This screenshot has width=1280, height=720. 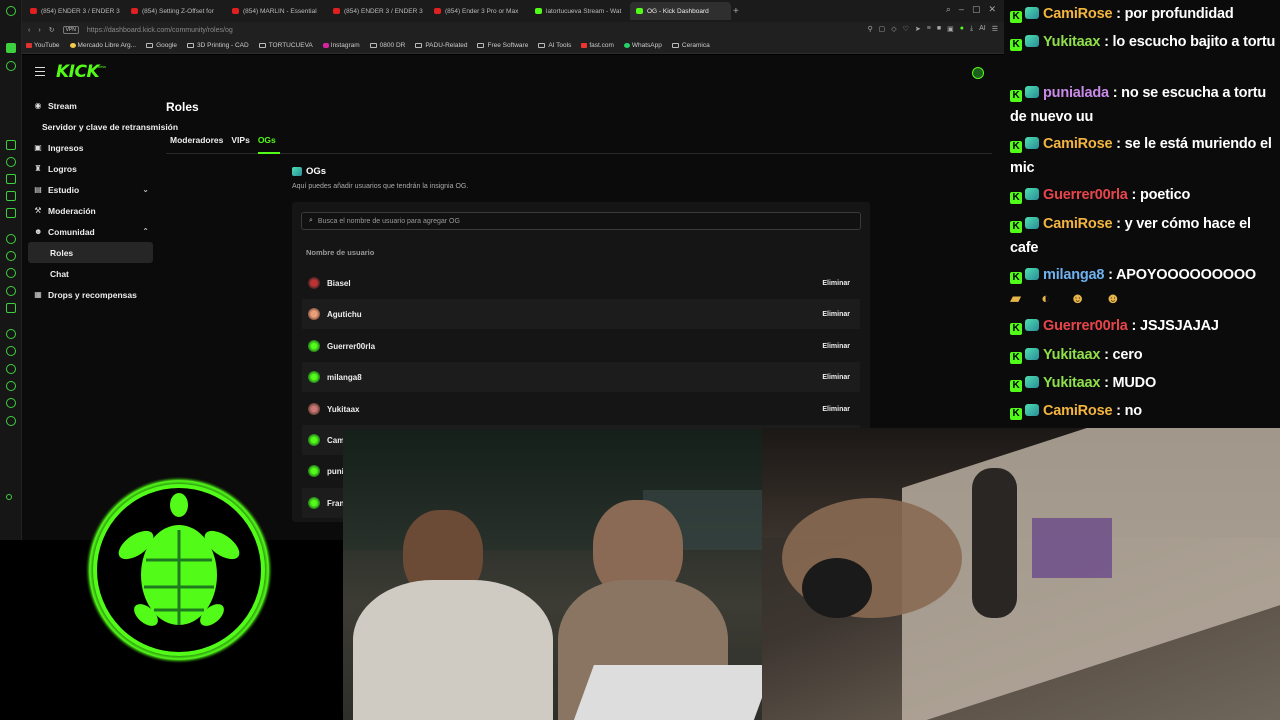 What do you see at coordinates (11, 369) in the screenshot?
I see `downloads-icon` at bounding box center [11, 369].